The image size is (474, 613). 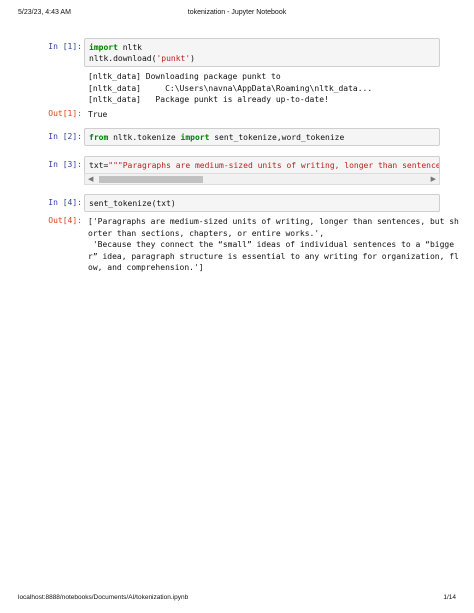 What do you see at coordinates (90, 179) in the screenshot?
I see `scroll-left-icon: ◀` at bounding box center [90, 179].